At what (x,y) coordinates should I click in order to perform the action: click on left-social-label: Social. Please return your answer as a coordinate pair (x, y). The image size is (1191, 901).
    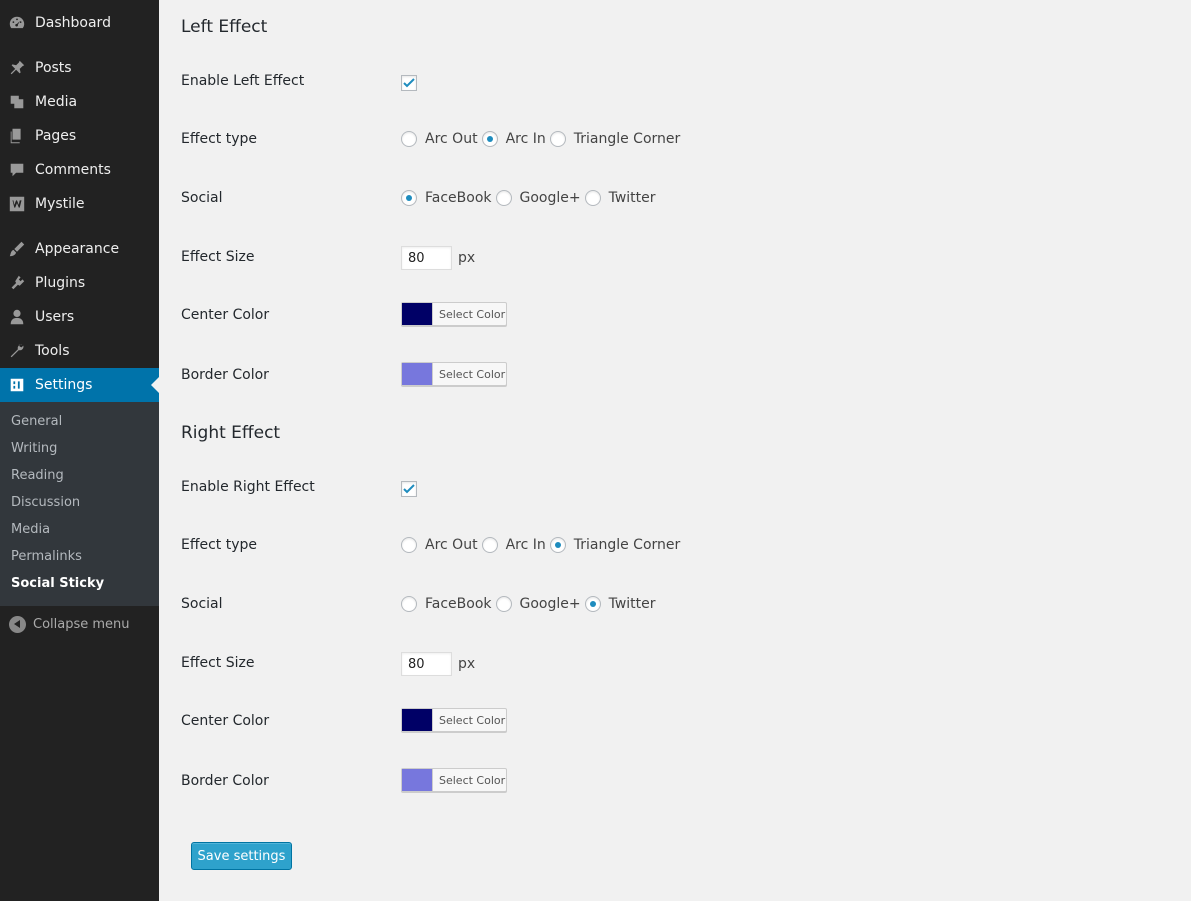
    Looking at the image, I should click on (202, 198).